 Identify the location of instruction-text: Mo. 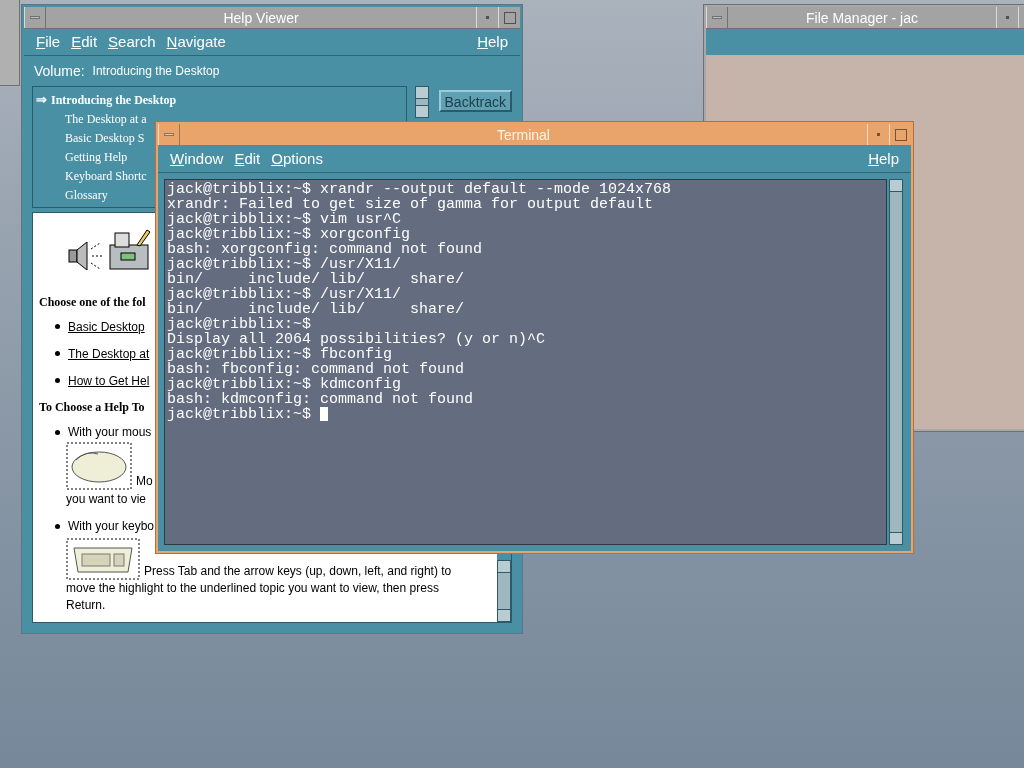
(144, 481).